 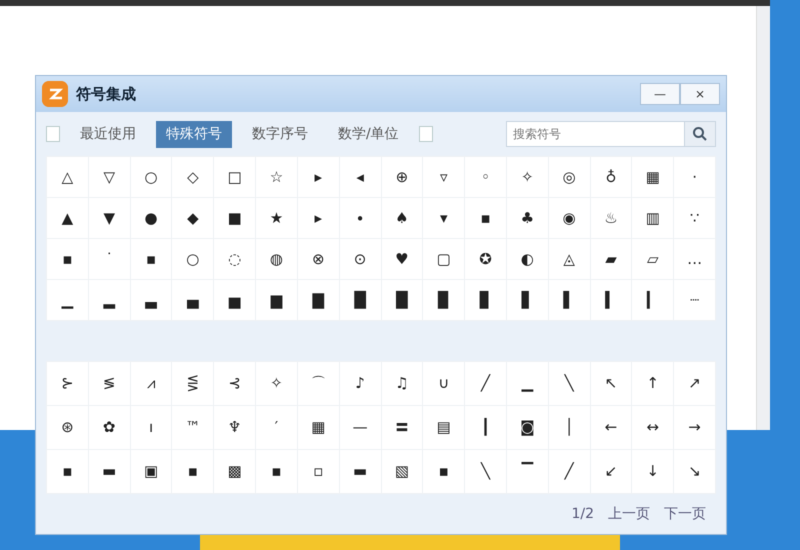 I want to click on symbol-cell: ♥, so click(x=402, y=259).